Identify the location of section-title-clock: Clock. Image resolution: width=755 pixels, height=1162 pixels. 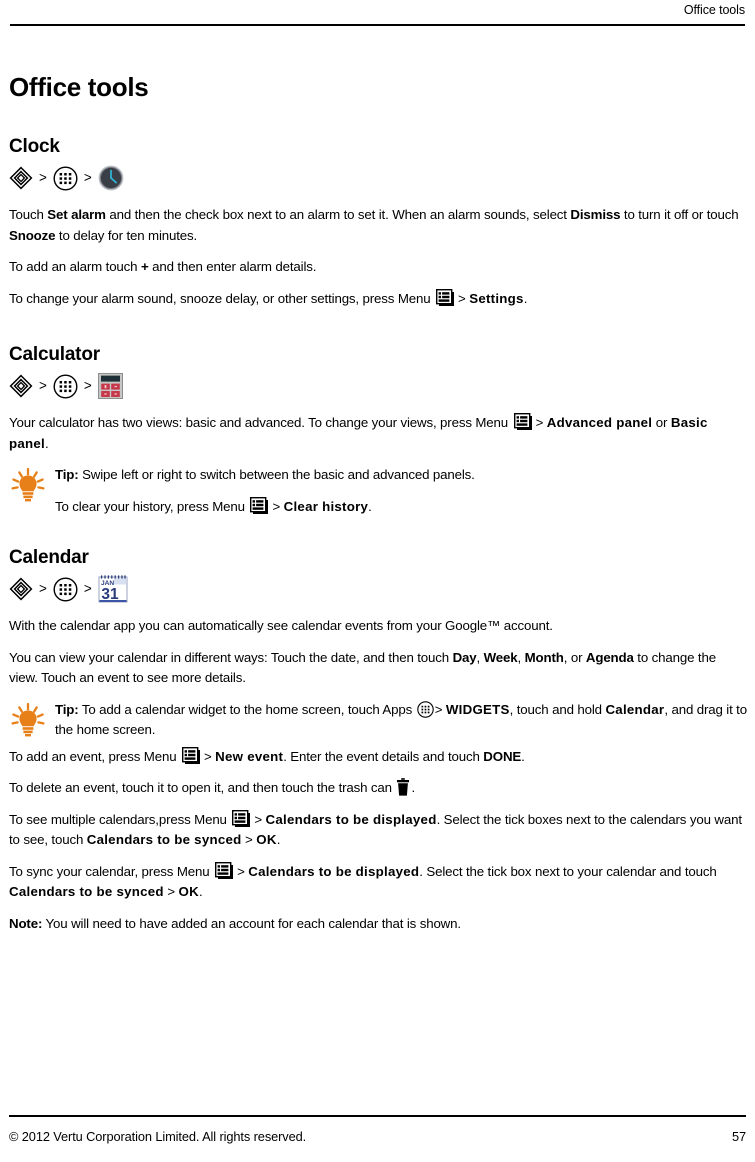
(34, 146).